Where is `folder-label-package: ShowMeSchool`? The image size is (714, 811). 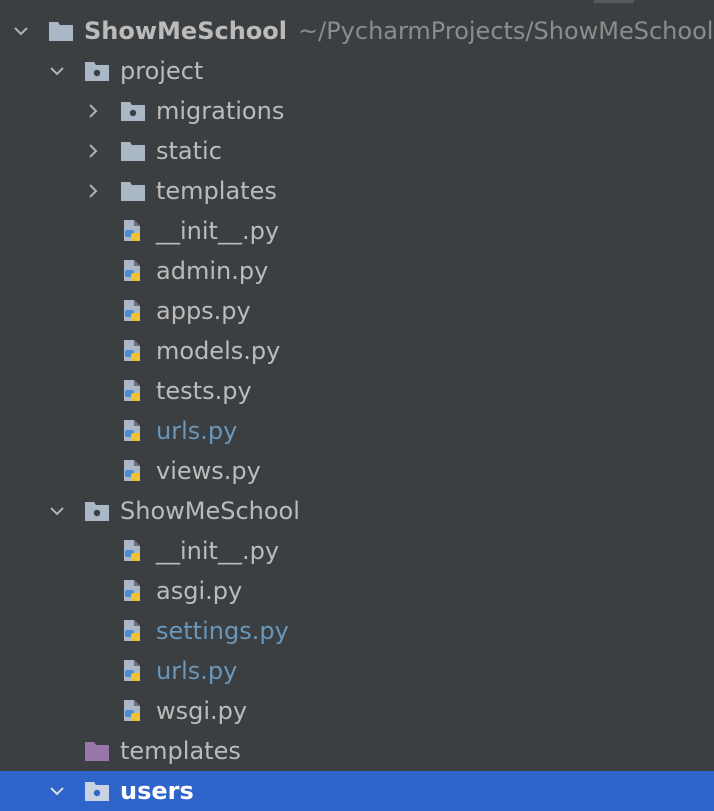
folder-label-package: ShowMeSchool is located at coordinates (210, 511).